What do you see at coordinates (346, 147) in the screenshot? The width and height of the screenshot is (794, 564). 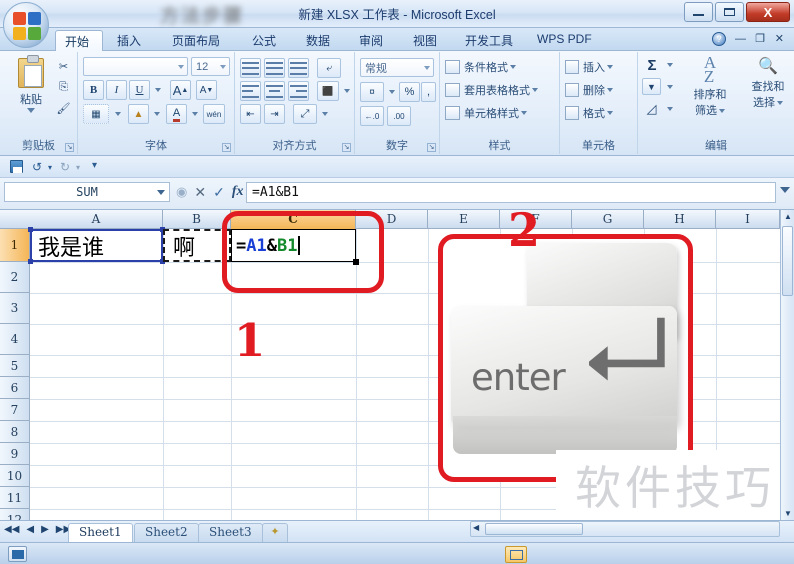 I see `alignment-dialog-launcher: ↘` at bounding box center [346, 147].